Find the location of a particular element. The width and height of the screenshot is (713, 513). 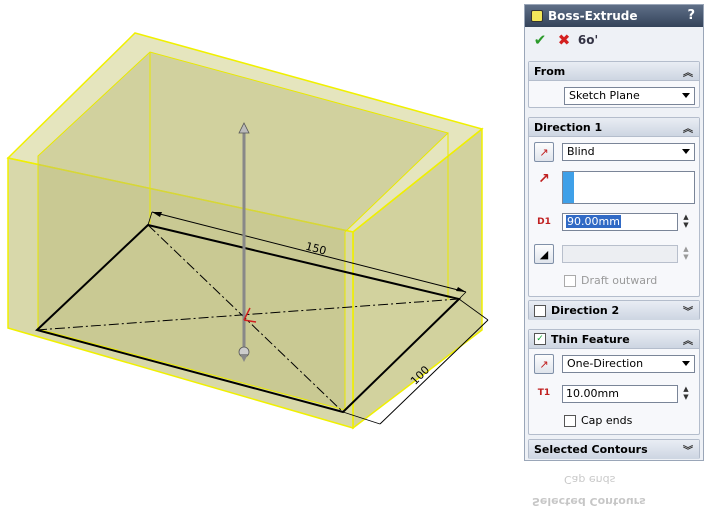

direction1-label: Direction 1 is located at coordinates (568, 127).